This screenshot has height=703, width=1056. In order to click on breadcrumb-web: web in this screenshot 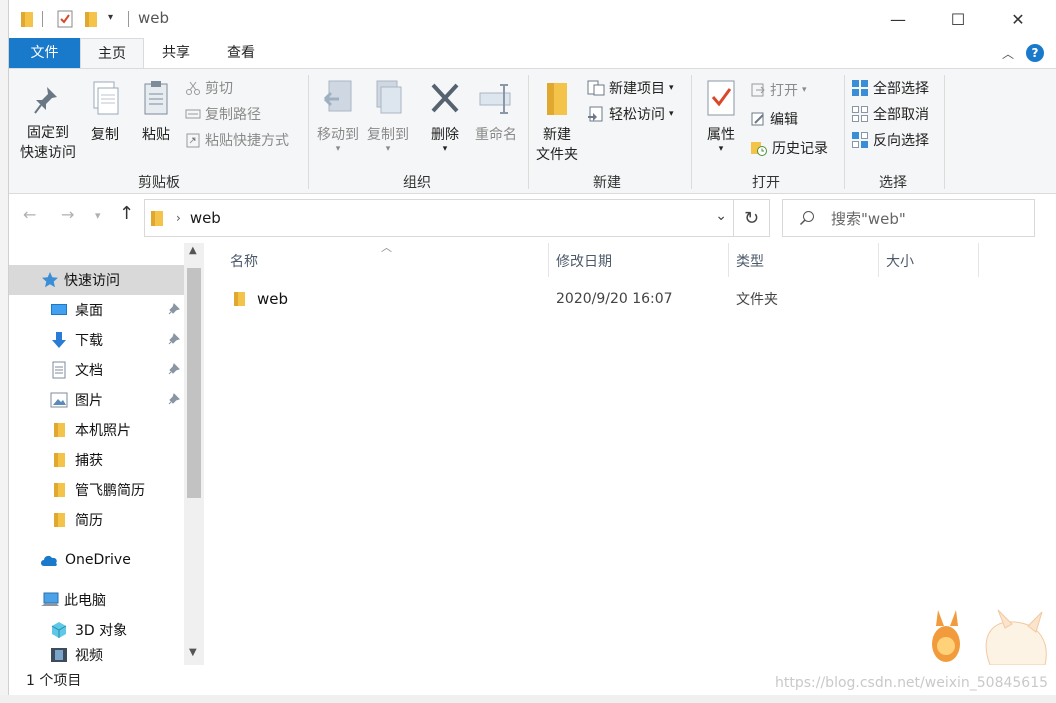, I will do `click(205, 218)`.